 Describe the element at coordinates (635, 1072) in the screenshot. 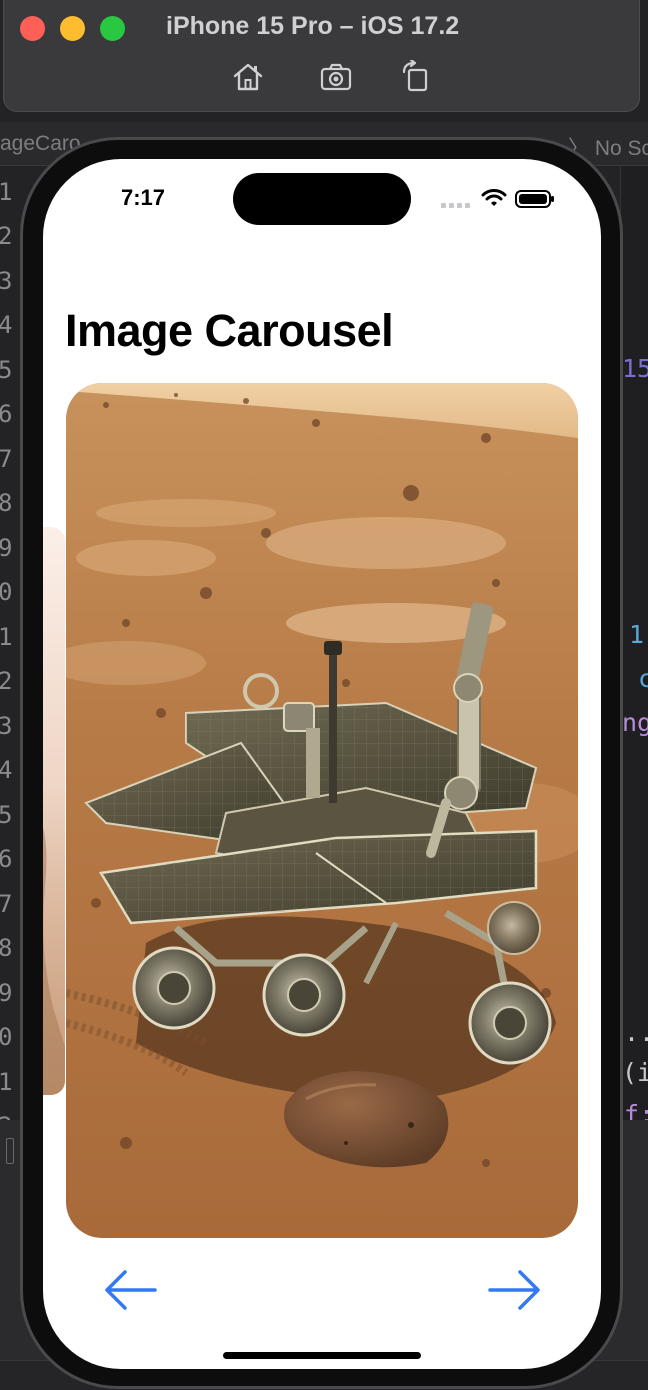

I see `code-fragment: (i` at that location.